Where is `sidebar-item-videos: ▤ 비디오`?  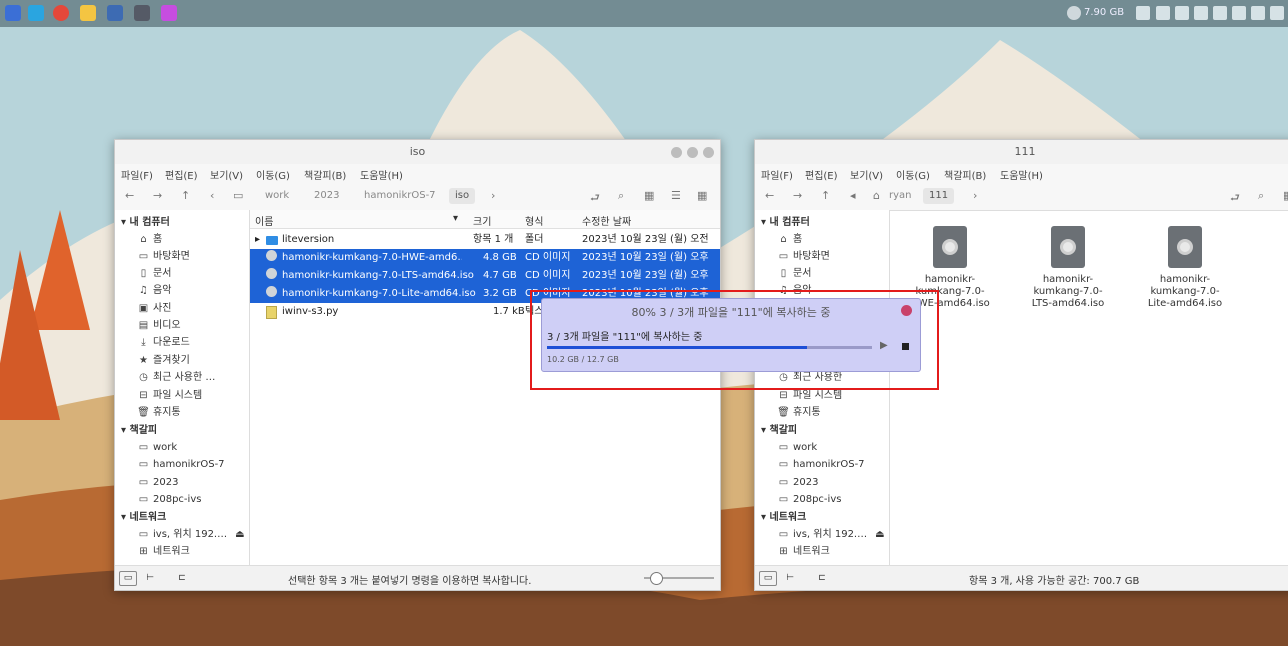
sidebar-item-videos: ▤ 비디오 is located at coordinates (159, 325).